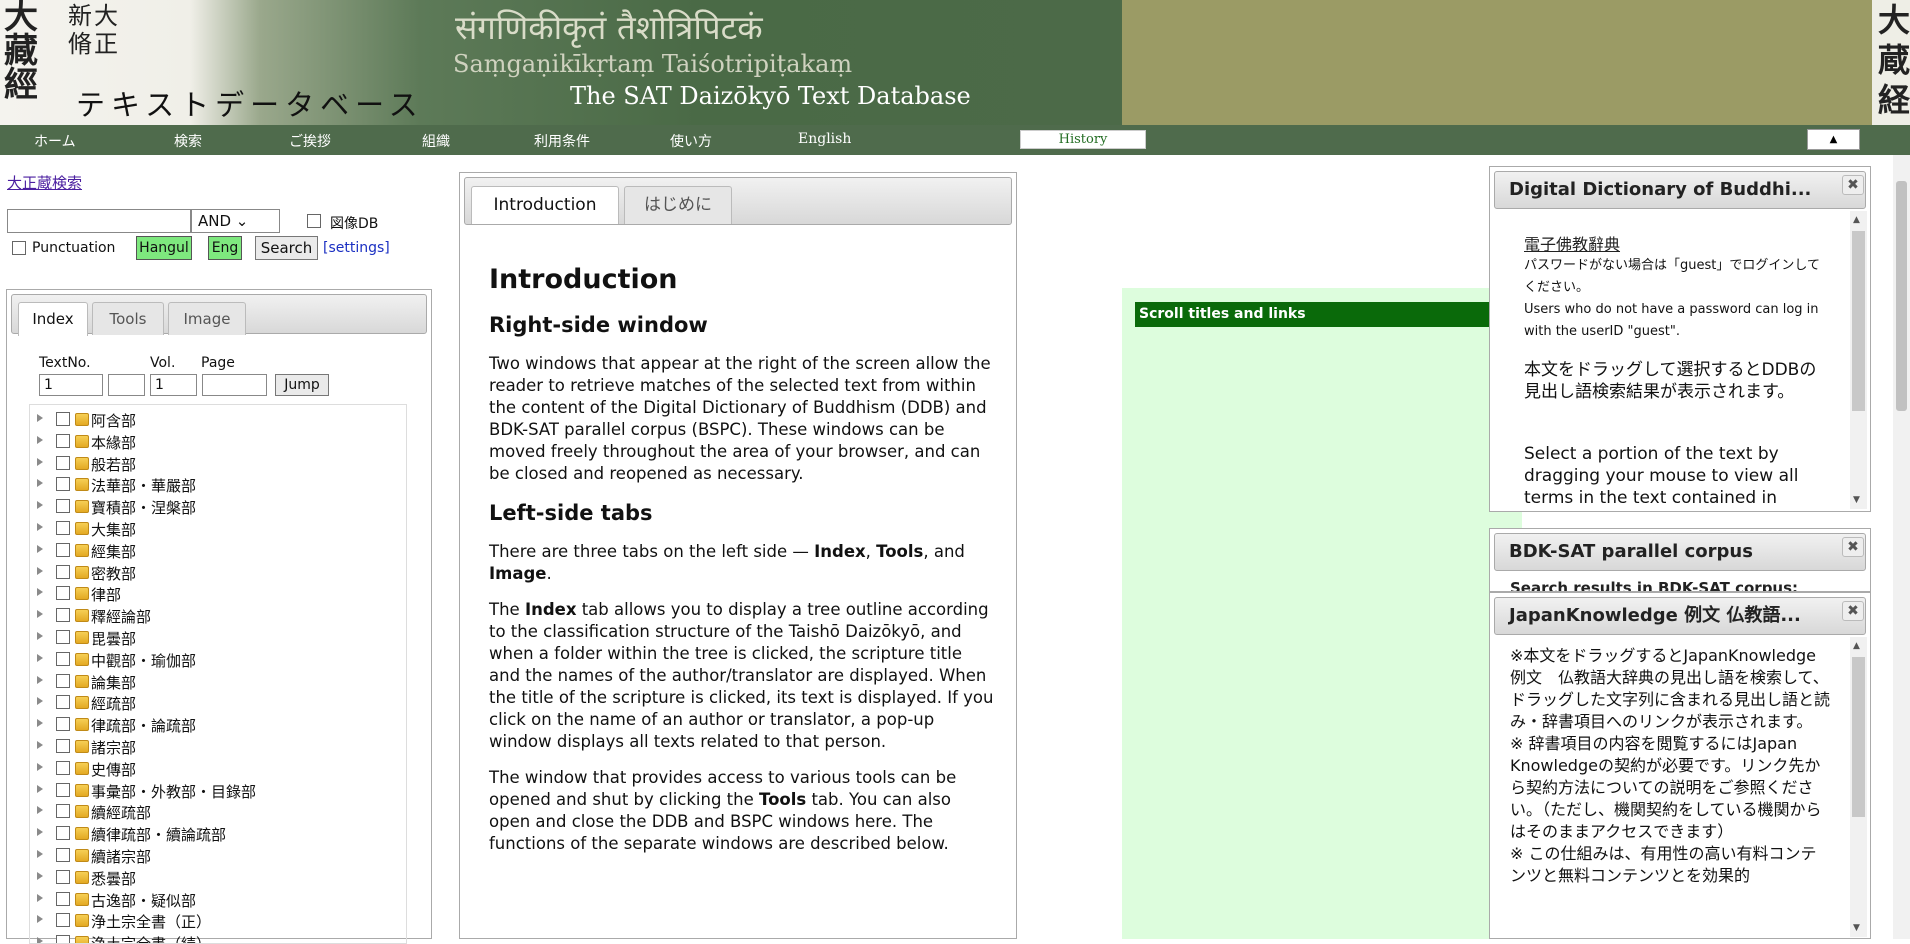  Describe the element at coordinates (314, 221) in the screenshot. I see `image-db-checkbox` at that location.